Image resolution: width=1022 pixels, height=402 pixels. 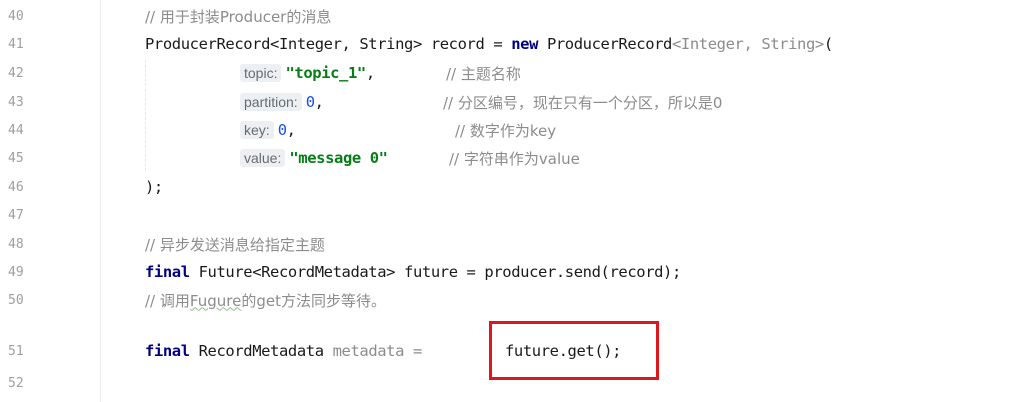 What do you see at coordinates (271, 102) in the screenshot?
I see `parameter-hint: partition:` at bounding box center [271, 102].